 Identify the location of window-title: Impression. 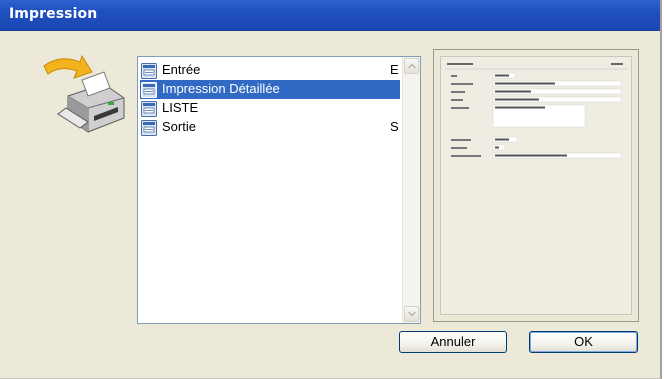
(53, 14).